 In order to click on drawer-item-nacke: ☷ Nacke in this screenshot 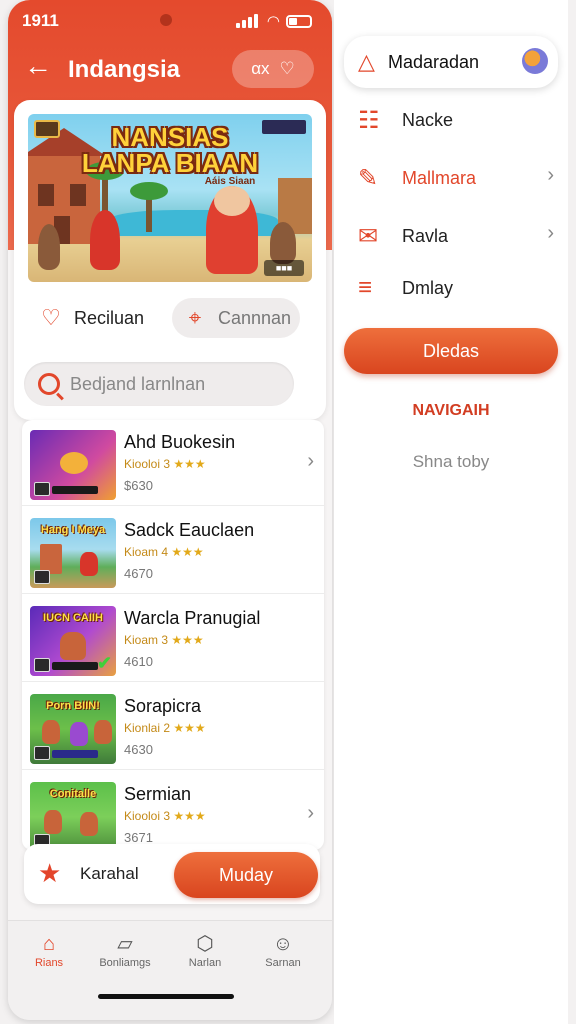, I will do `click(451, 120)`.